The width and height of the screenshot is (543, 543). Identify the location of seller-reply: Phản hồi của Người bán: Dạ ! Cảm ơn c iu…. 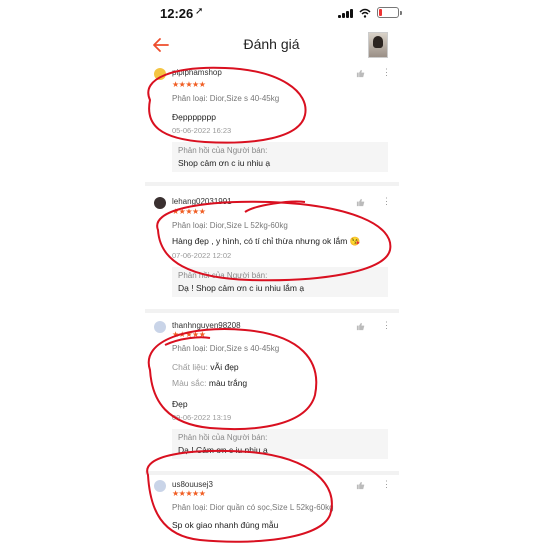
(280, 444).